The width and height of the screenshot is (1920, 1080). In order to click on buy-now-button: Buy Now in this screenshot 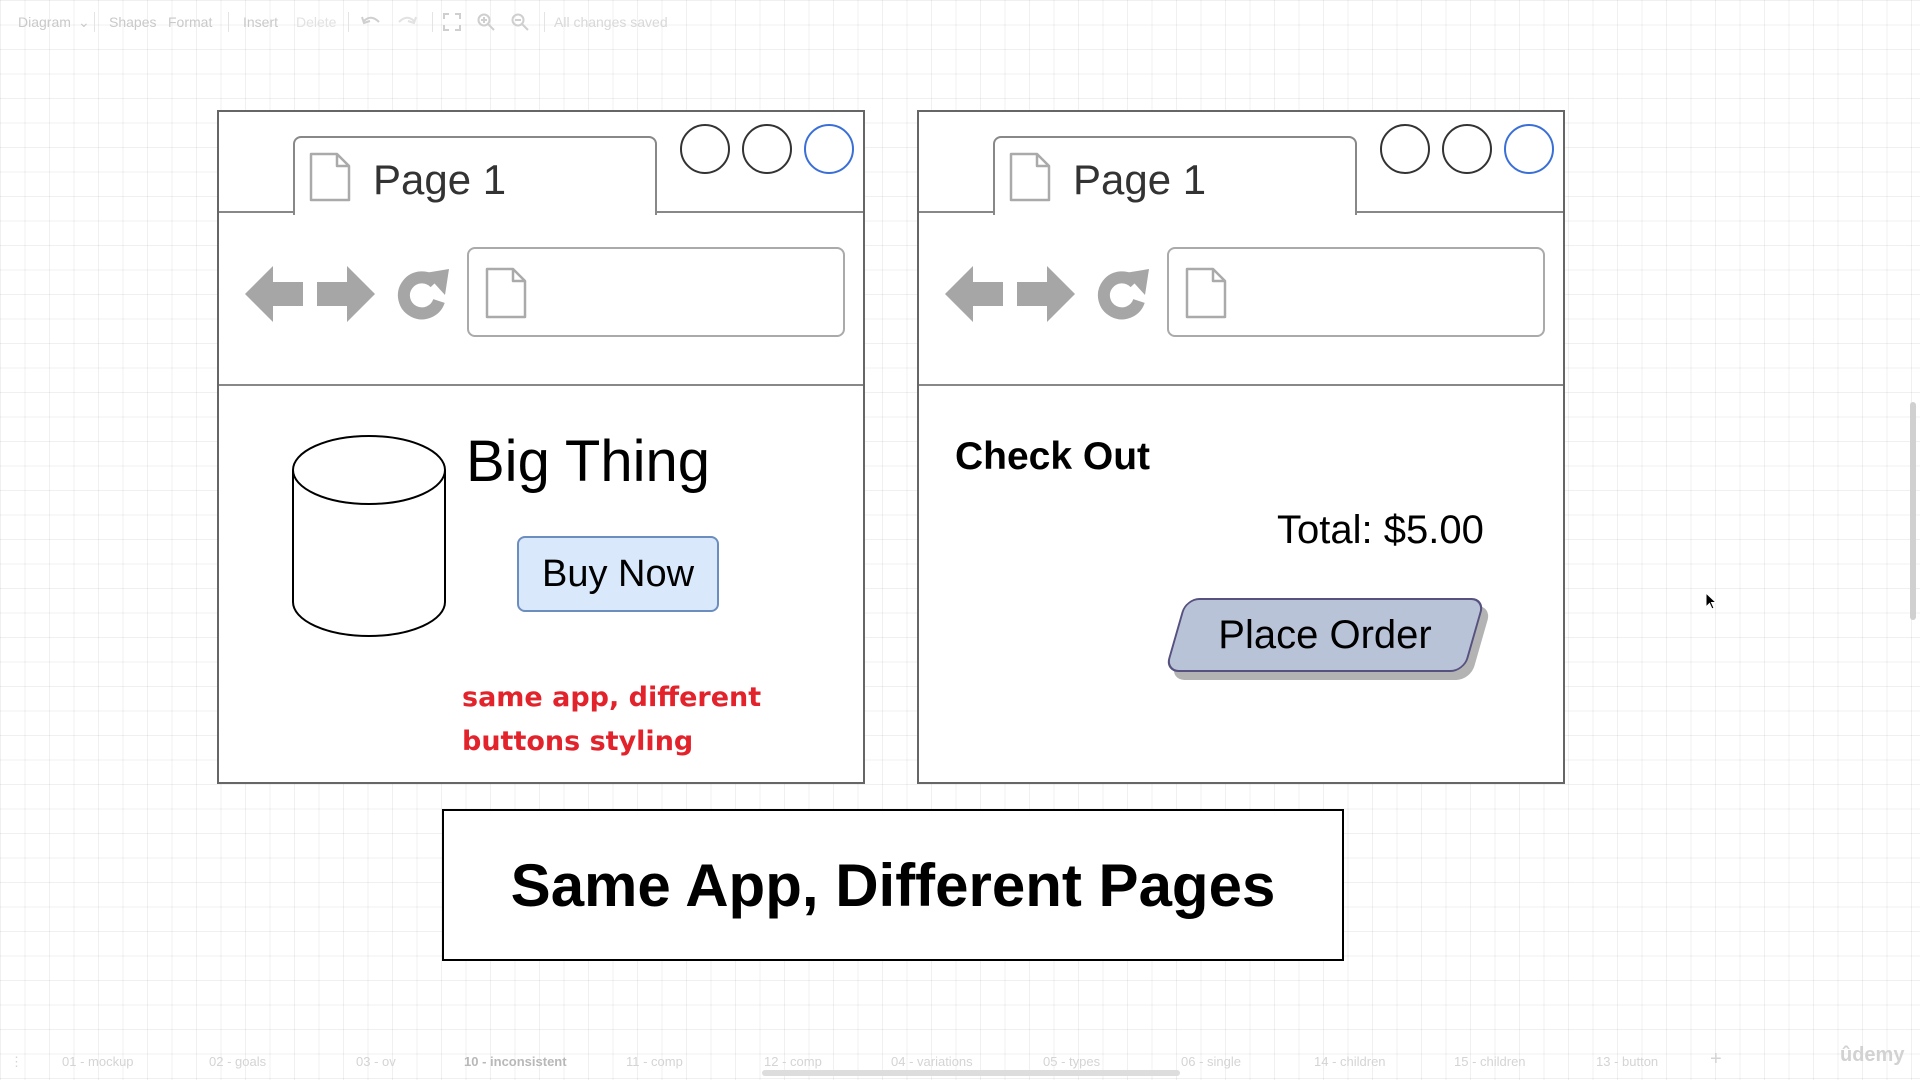, I will do `click(618, 574)`.